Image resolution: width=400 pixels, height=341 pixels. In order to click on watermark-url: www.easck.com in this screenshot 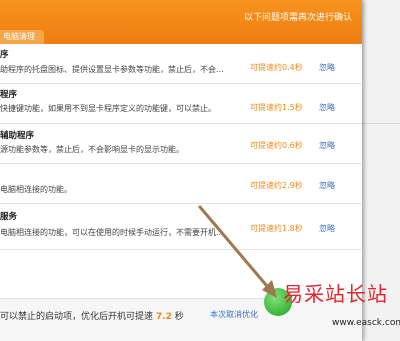, I will do `click(366, 323)`.